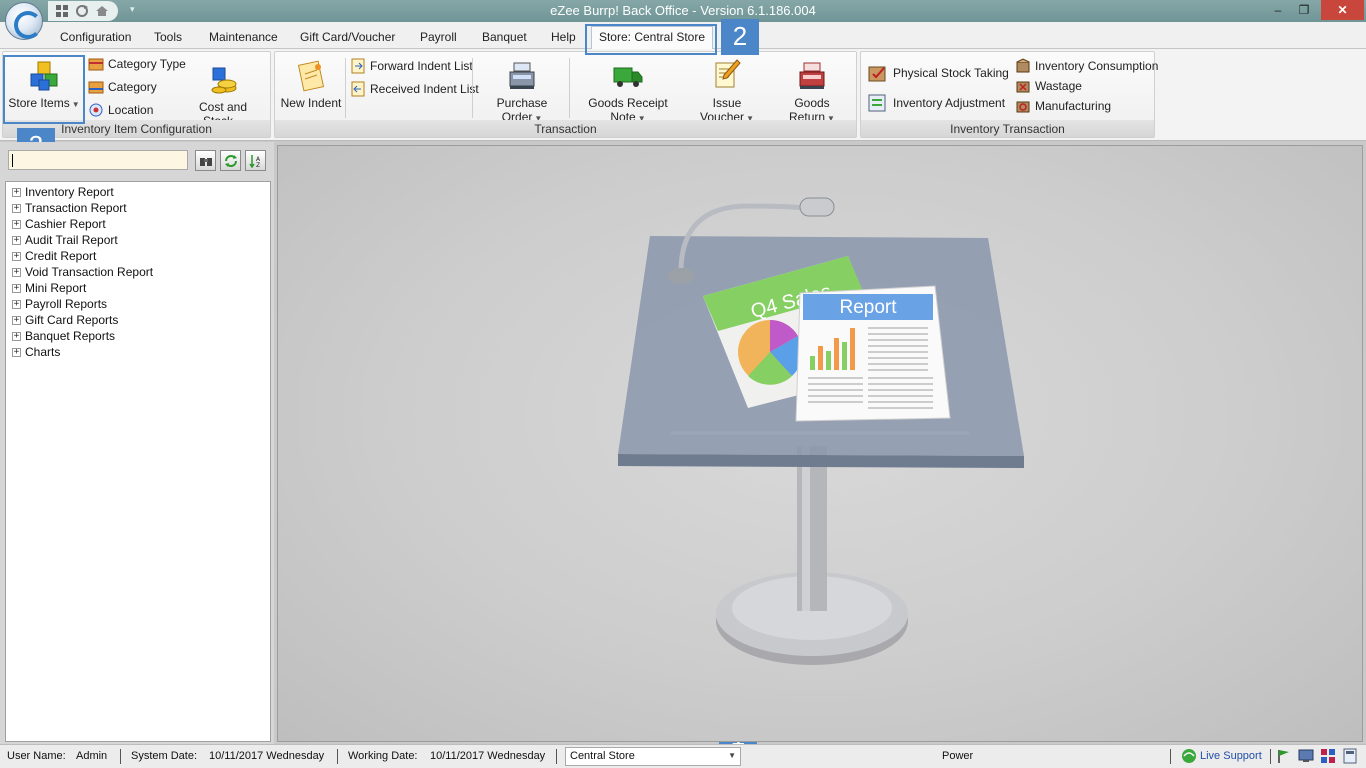  I want to click on received-indent-list-button: Received Indent List, so click(414, 89).